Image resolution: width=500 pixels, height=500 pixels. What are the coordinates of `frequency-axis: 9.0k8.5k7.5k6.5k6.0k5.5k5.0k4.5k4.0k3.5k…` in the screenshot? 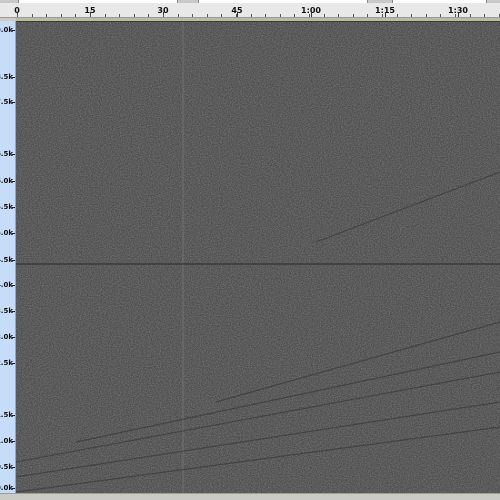 It's located at (8, 257).